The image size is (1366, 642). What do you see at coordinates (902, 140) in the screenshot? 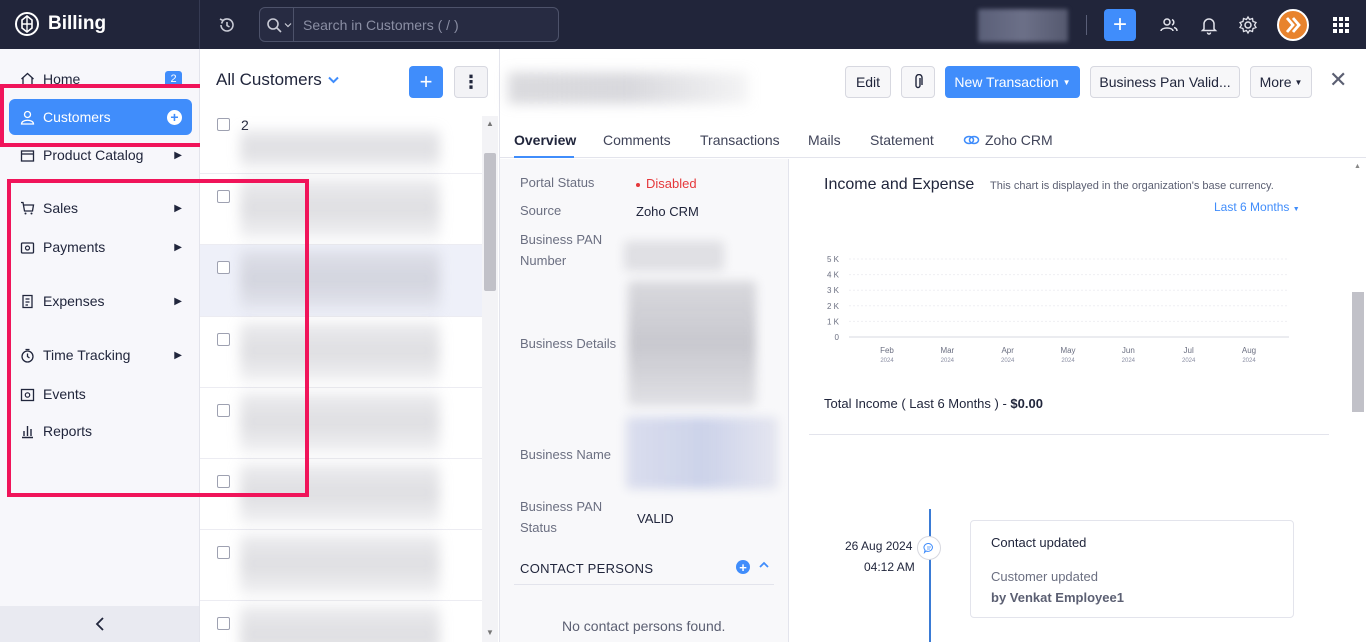
I see `tab-statement: Statement` at bounding box center [902, 140].